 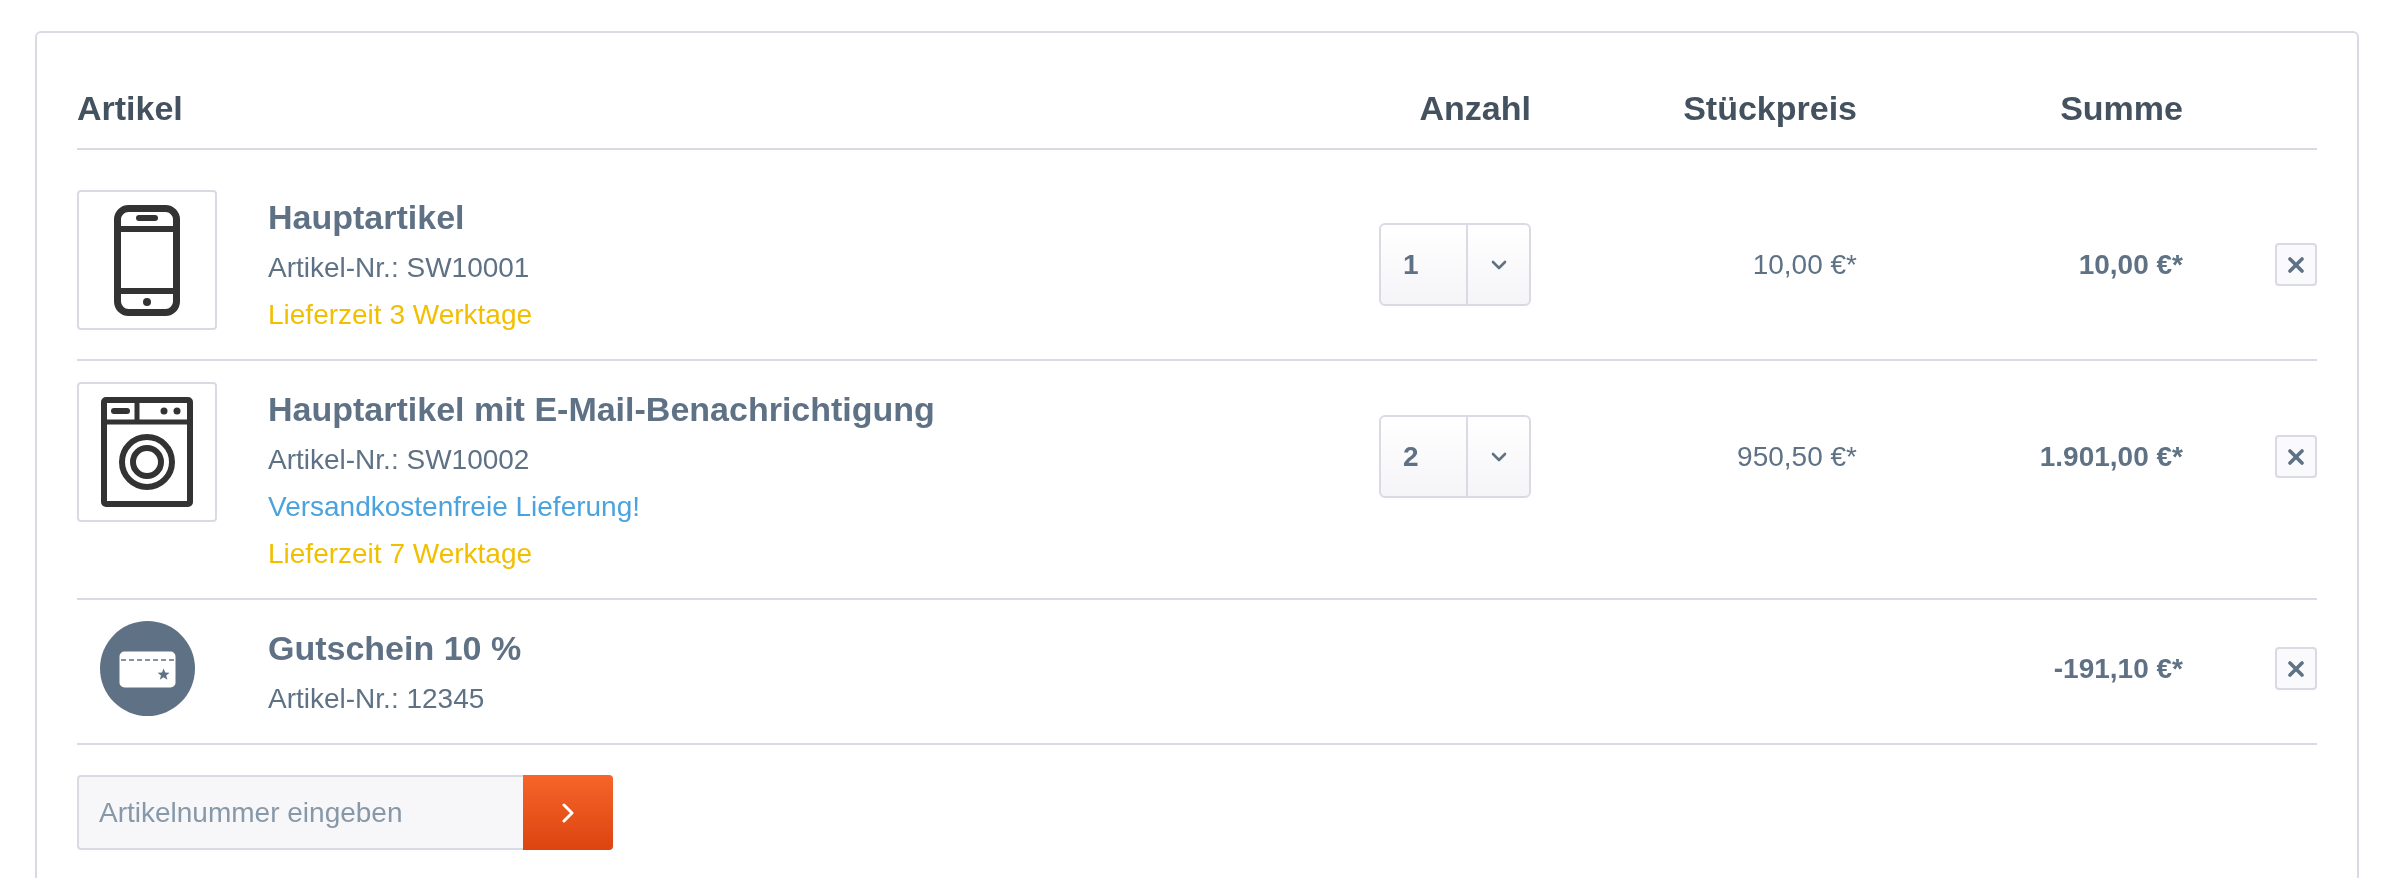 I want to click on unit-price: 950,50 €*, so click(x=1797, y=456).